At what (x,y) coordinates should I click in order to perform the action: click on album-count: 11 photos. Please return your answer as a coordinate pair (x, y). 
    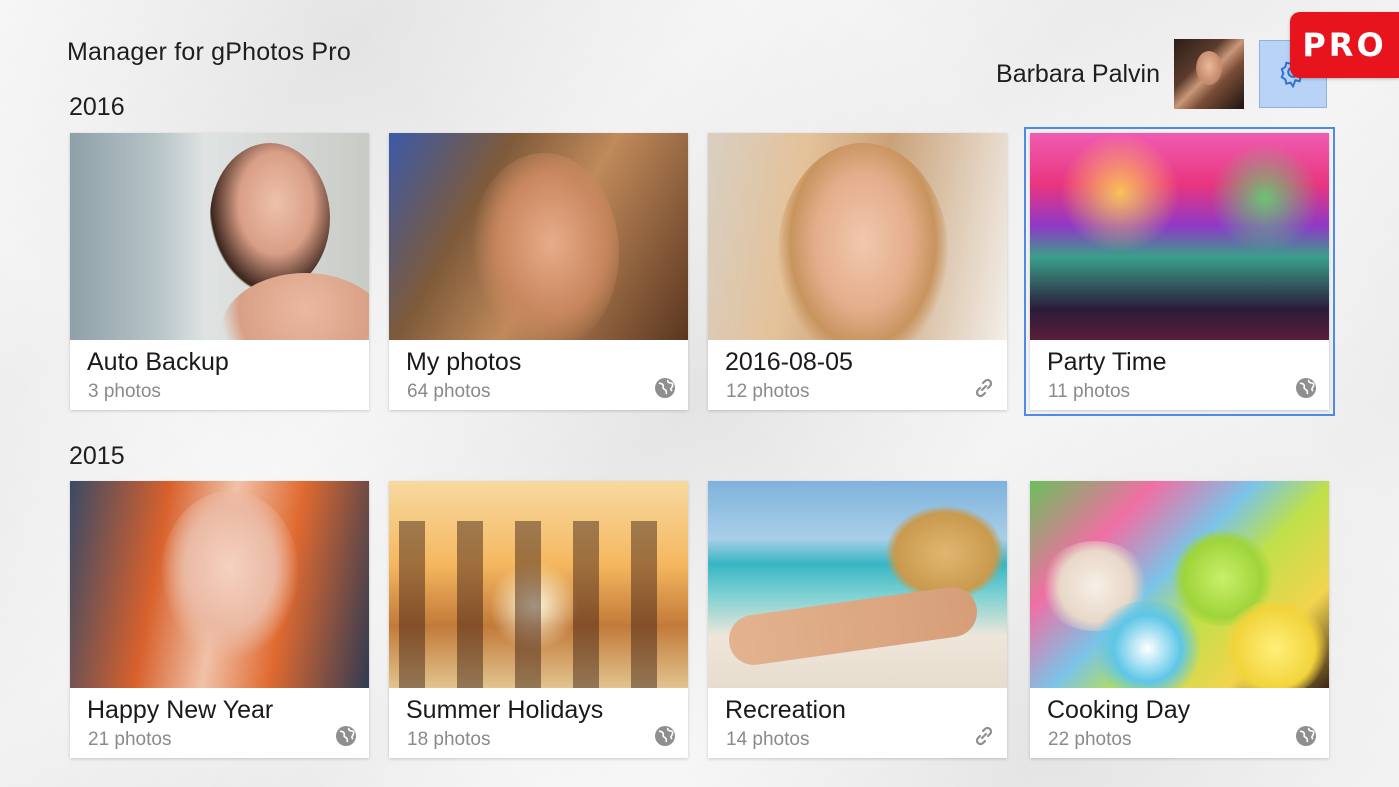
    Looking at the image, I should click on (1089, 391).